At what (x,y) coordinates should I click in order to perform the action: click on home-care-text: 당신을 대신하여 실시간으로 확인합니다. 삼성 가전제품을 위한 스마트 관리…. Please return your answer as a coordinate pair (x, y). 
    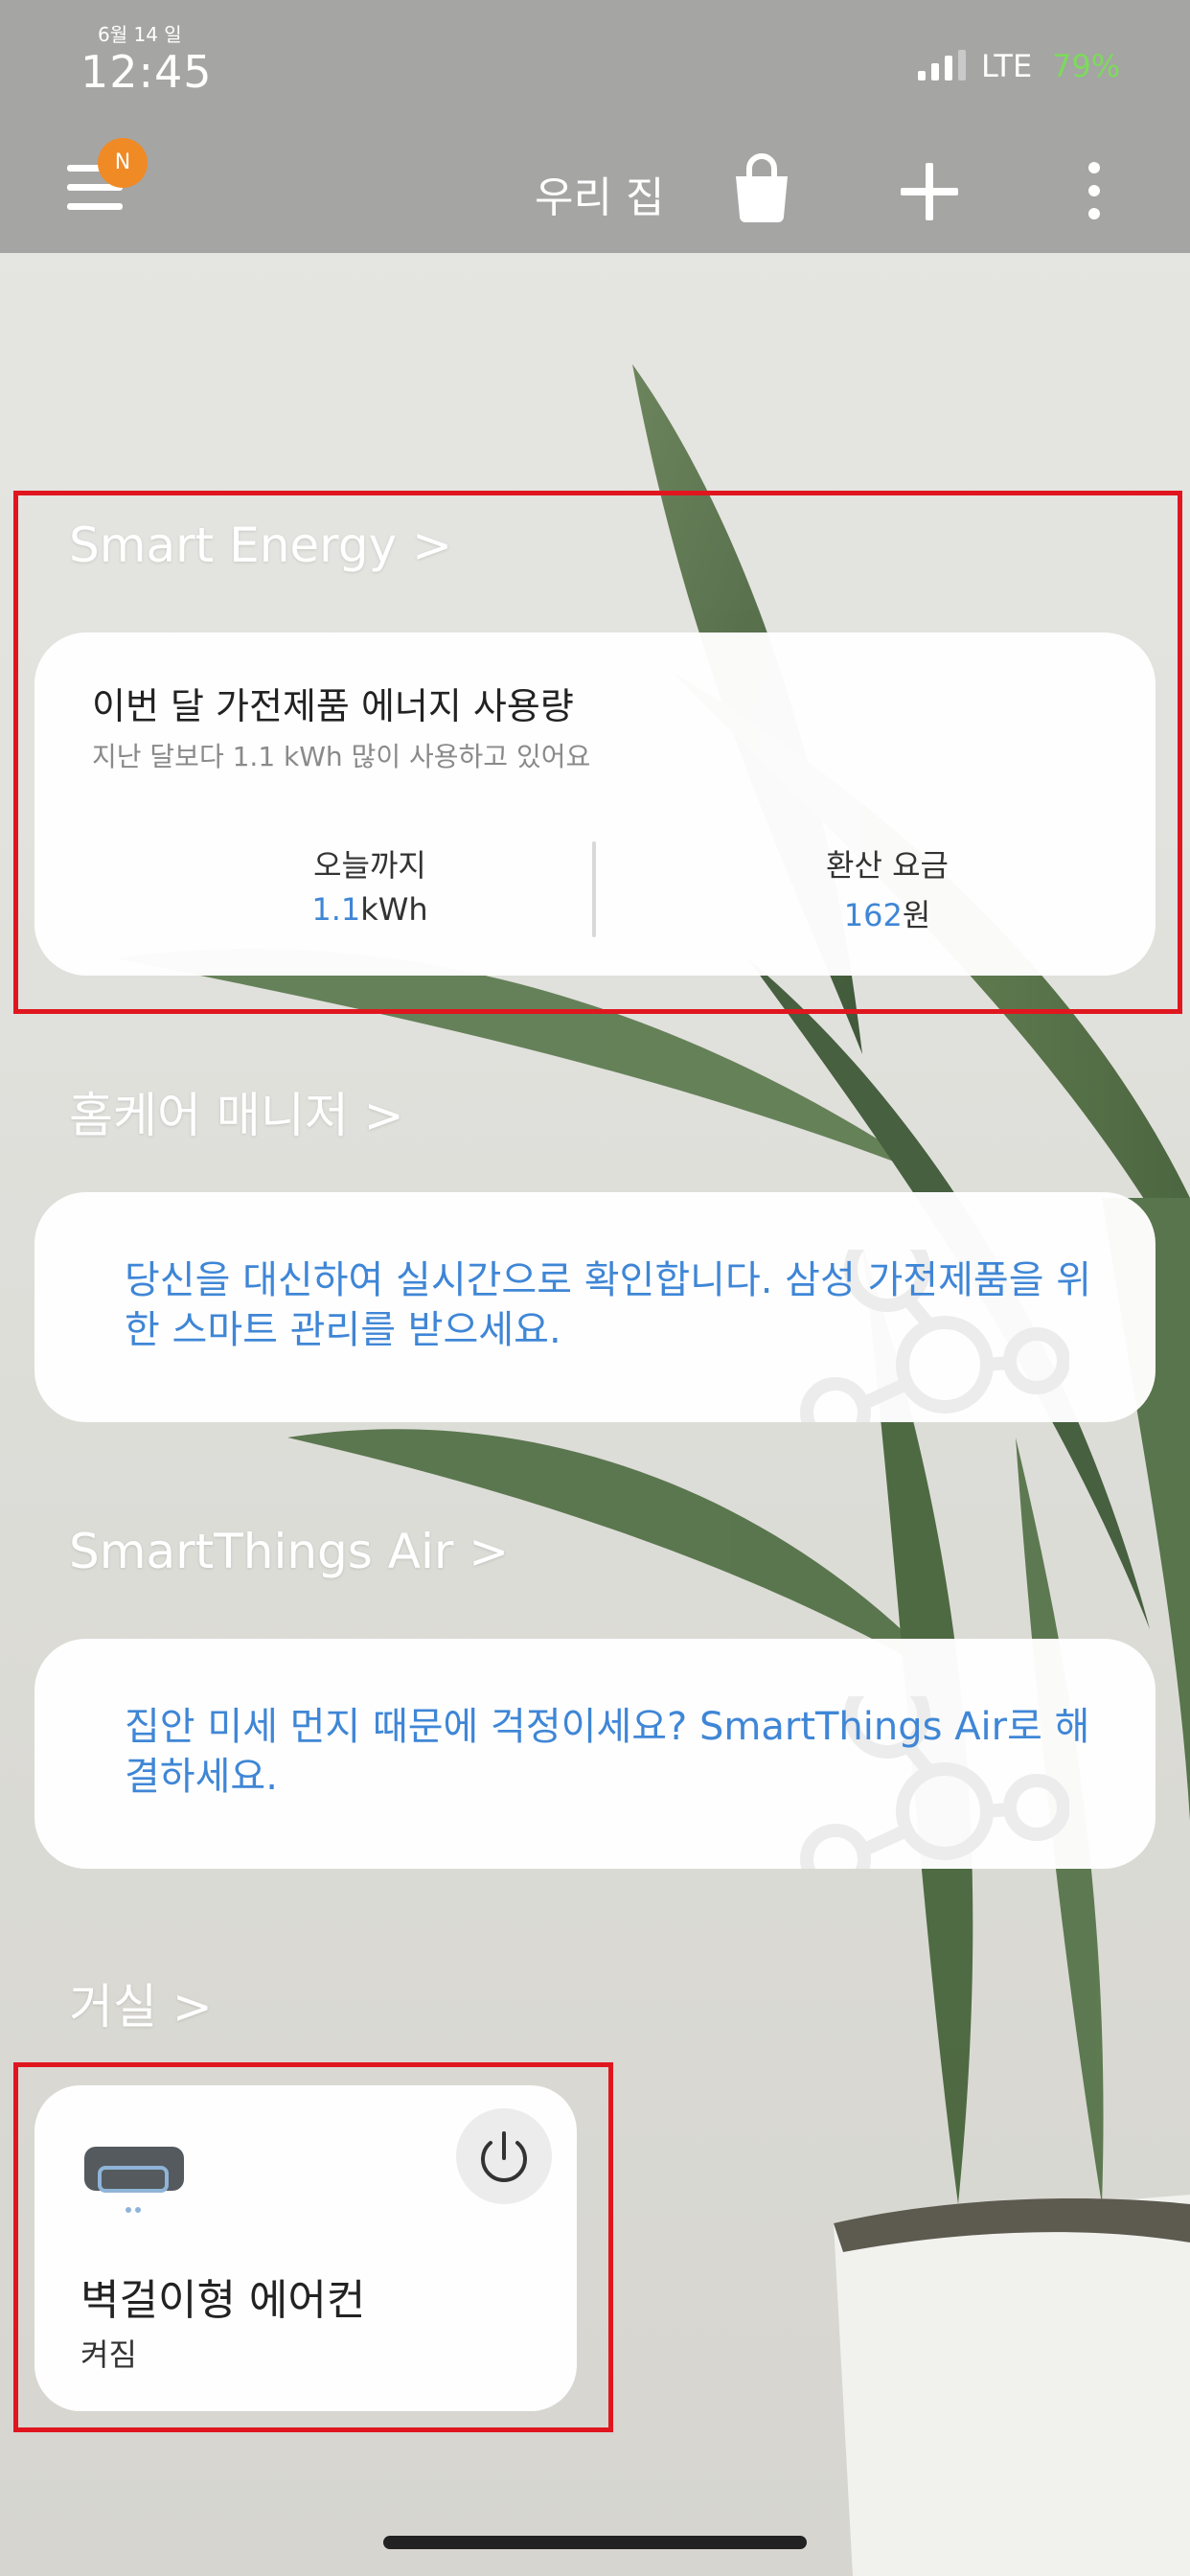
    Looking at the image, I should click on (608, 1305).